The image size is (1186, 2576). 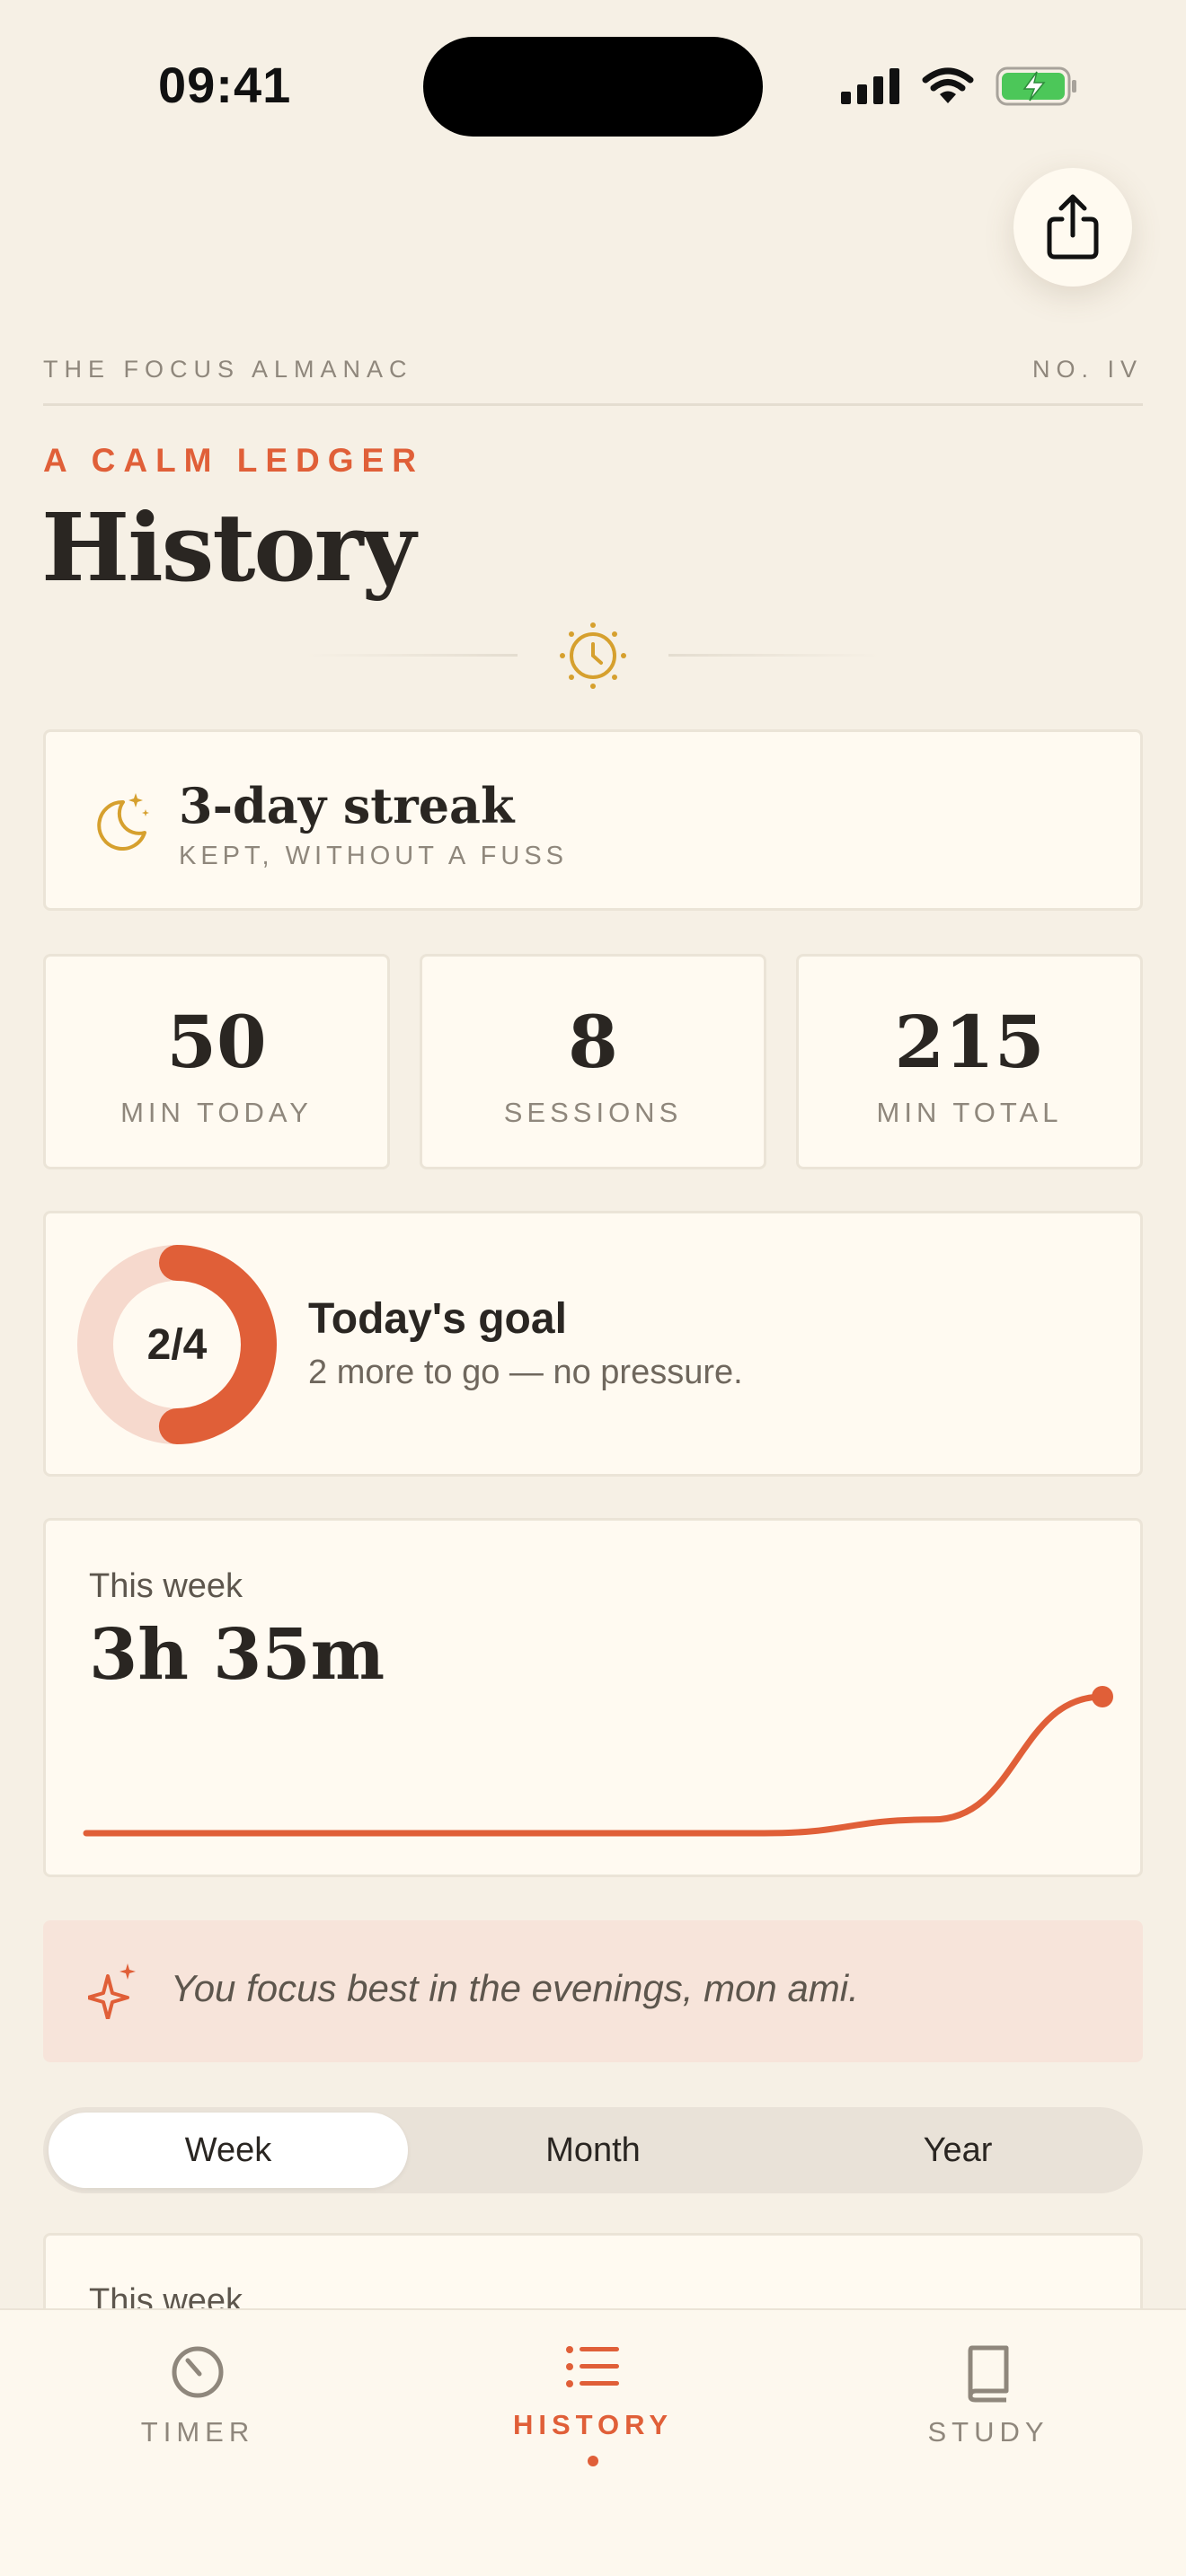 I want to click on week-line-chart, so click(x=598, y=1761).